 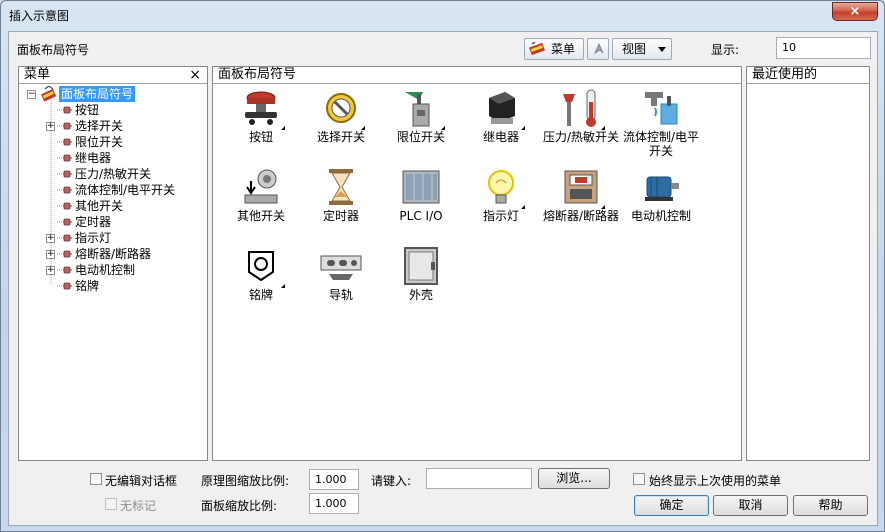 I want to click on panel-scale-input: 1.000, so click(x=334, y=503).